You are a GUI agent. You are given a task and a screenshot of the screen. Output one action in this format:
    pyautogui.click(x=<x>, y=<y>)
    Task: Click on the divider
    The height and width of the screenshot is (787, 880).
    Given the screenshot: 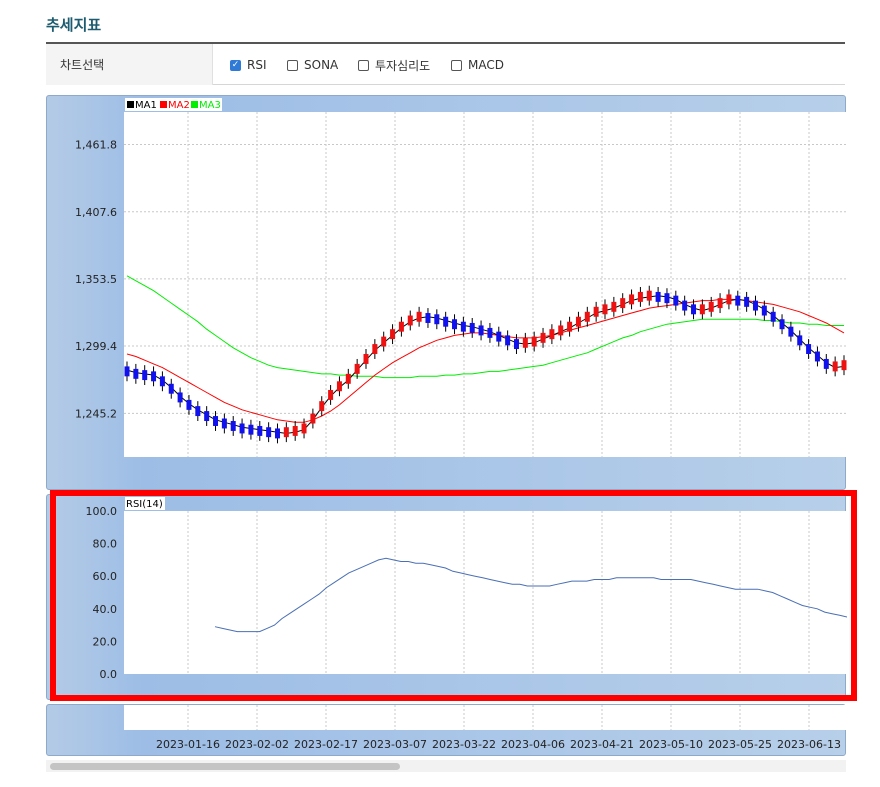 What is the action you would take?
    pyautogui.click(x=212, y=64)
    